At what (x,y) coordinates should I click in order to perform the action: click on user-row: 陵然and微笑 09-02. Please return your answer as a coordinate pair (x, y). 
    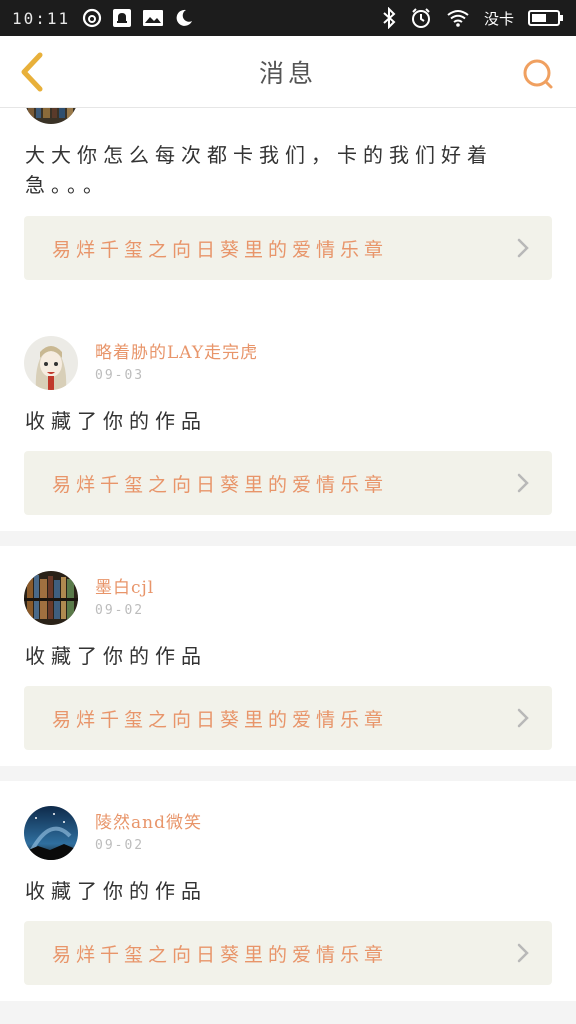
    Looking at the image, I should click on (113, 833).